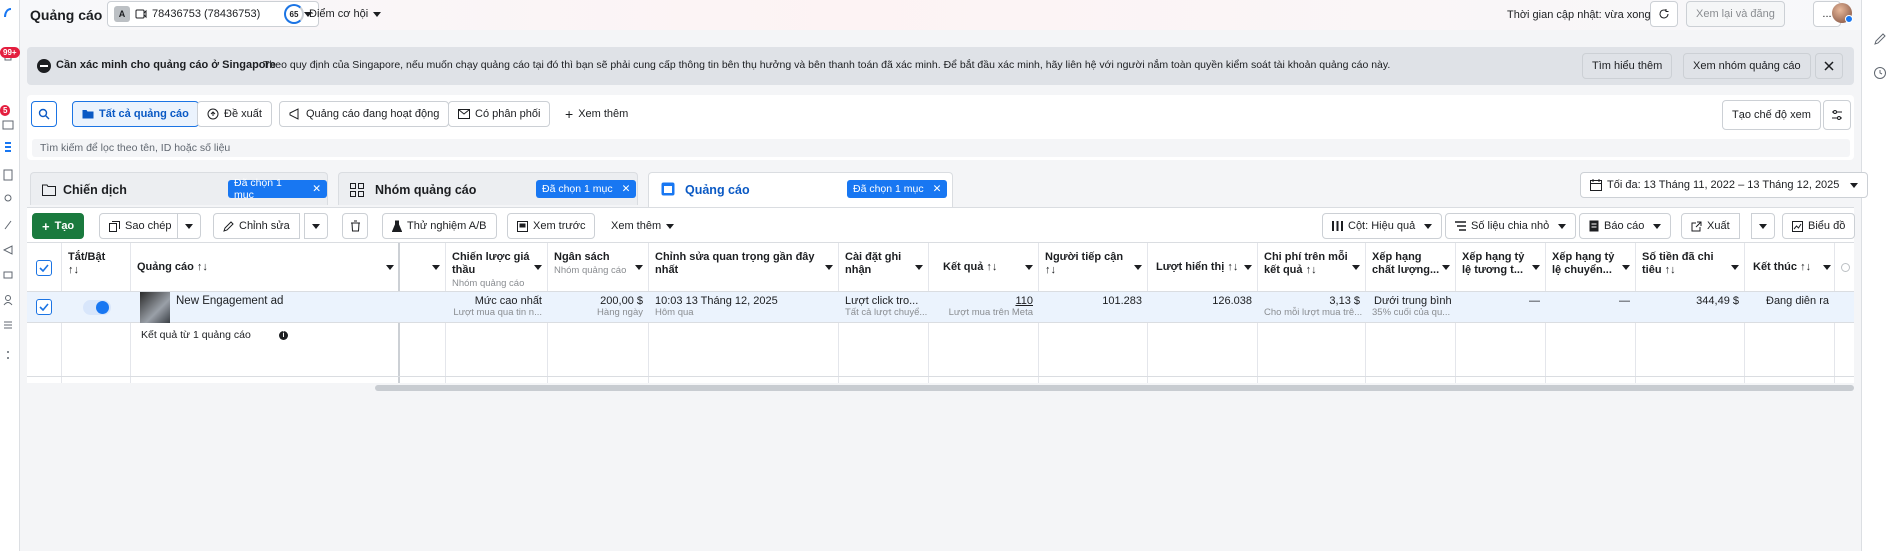 This screenshot has height=551, width=1897. I want to click on select-all-checkbox, so click(44, 268).